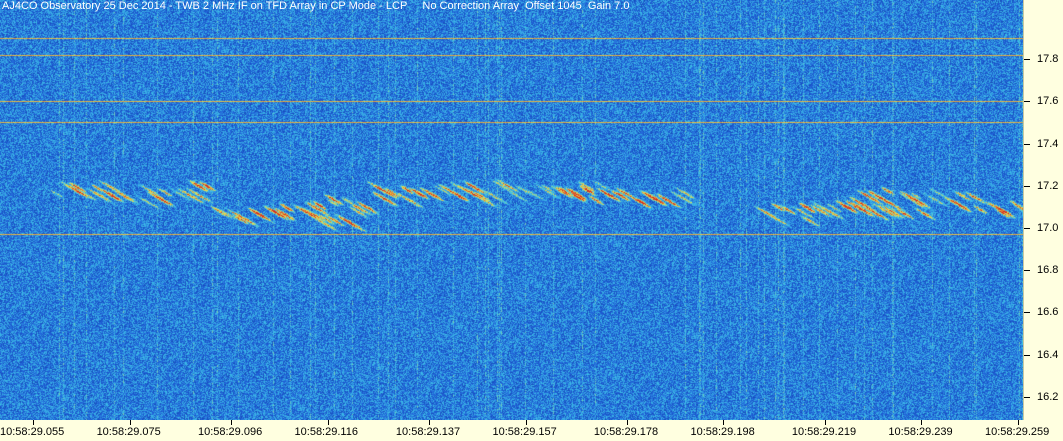 The height and width of the screenshot is (441, 1063). I want to click on x-tick-label: 10:58:29.096, so click(230, 432).